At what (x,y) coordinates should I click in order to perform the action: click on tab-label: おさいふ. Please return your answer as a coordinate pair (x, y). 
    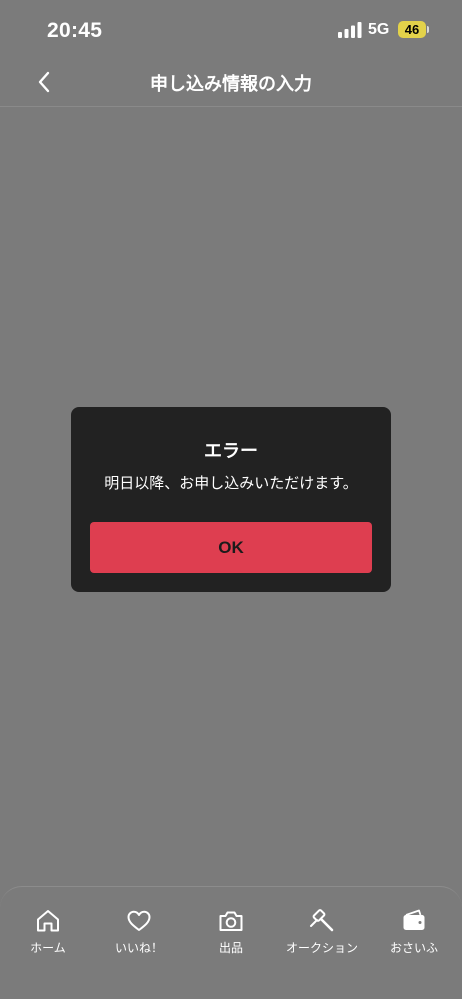
    Looking at the image, I should click on (413, 948).